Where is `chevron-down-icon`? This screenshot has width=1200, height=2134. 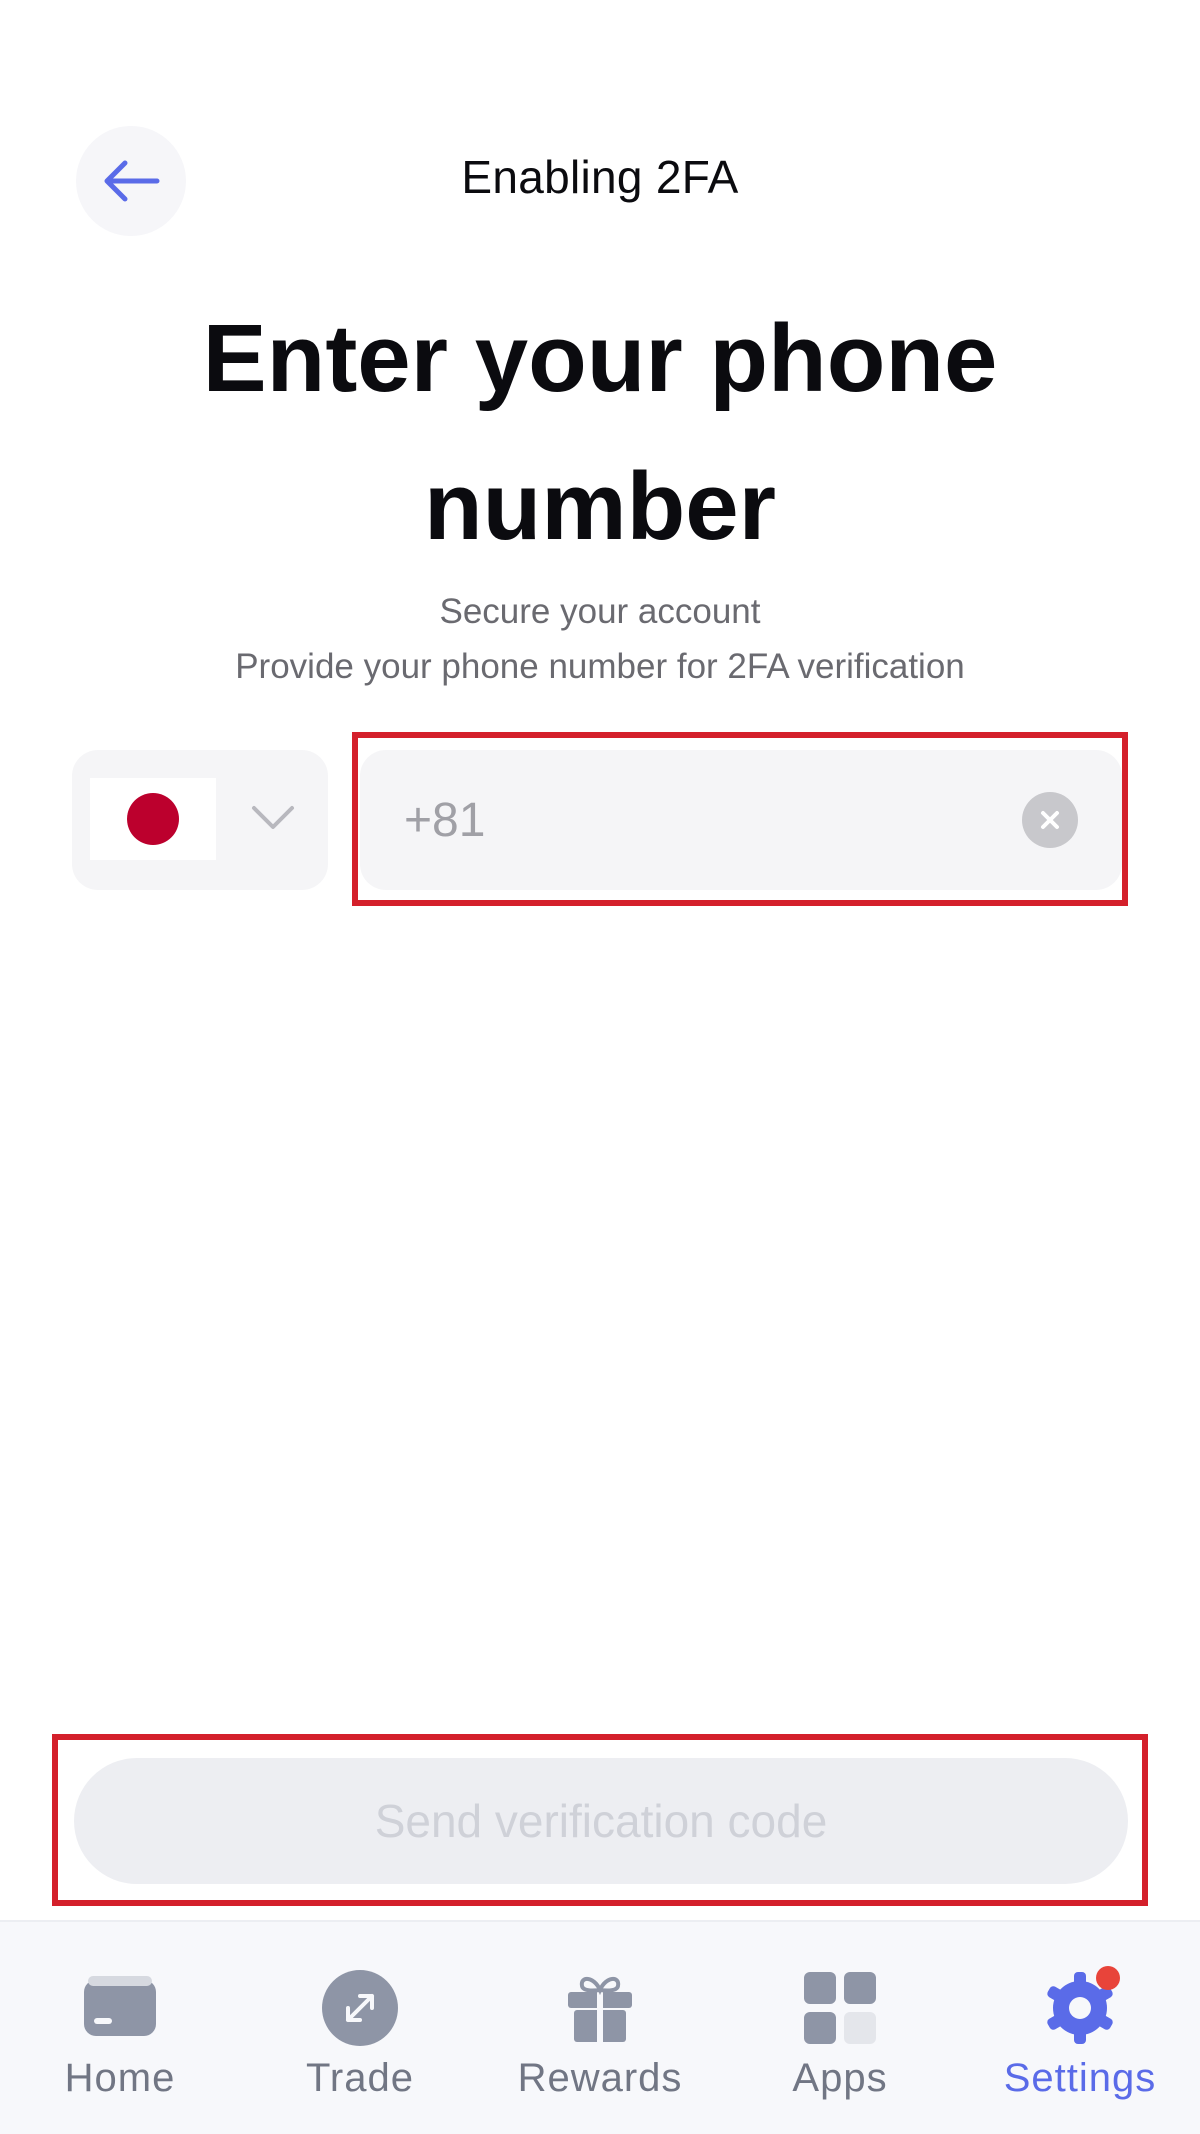
chevron-down-icon is located at coordinates (273, 817).